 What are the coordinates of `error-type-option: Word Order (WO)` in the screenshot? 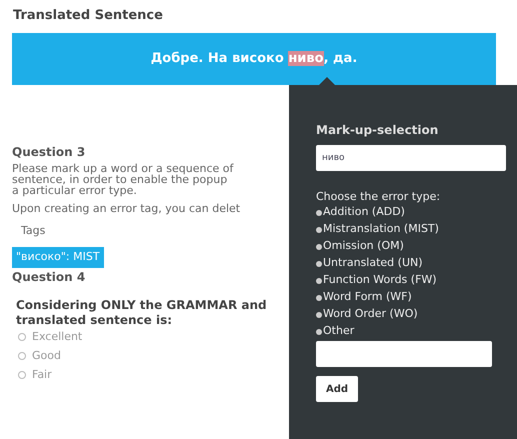 It's located at (370, 314).